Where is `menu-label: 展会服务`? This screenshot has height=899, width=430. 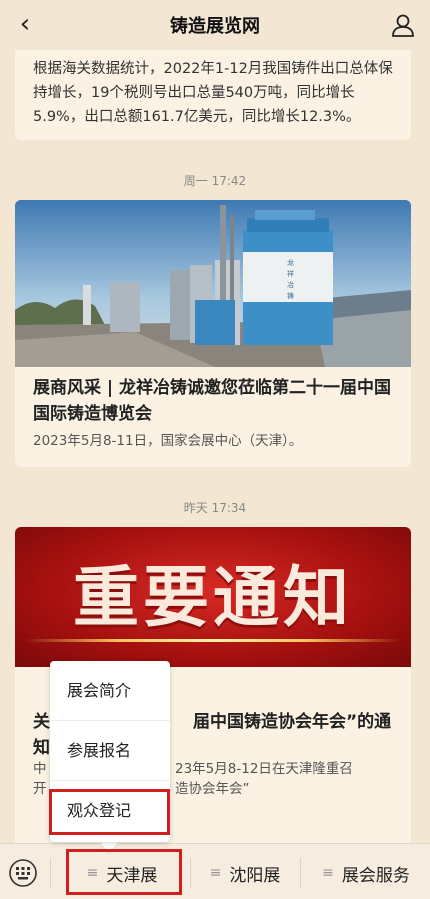
menu-label: 展会服务 is located at coordinates (375, 875).